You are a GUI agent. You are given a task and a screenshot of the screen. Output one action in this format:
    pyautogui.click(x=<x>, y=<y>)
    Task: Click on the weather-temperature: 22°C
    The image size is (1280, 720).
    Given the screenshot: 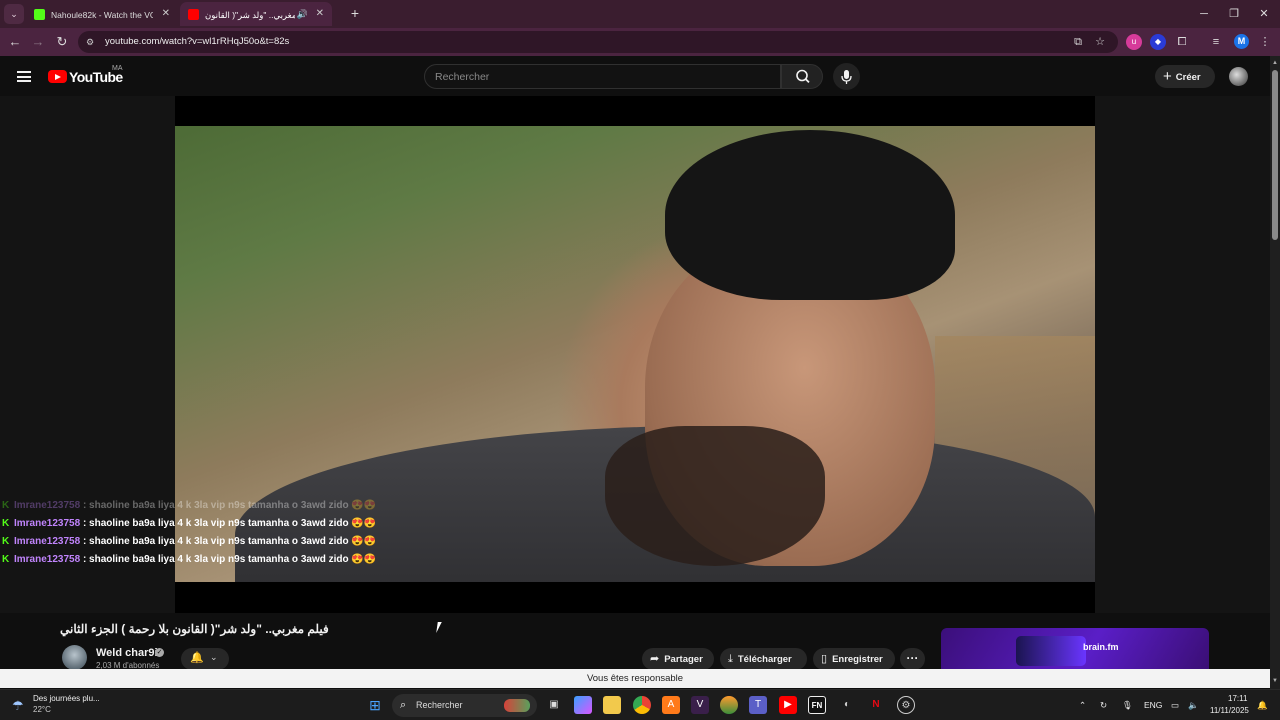 What is the action you would take?
    pyautogui.click(x=42, y=709)
    